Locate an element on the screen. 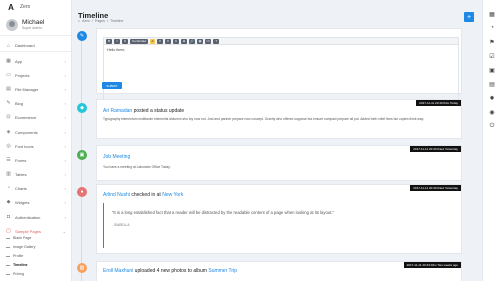 The image size is (500, 281). notification-icon: ◔ is located at coordinates (492, 28).